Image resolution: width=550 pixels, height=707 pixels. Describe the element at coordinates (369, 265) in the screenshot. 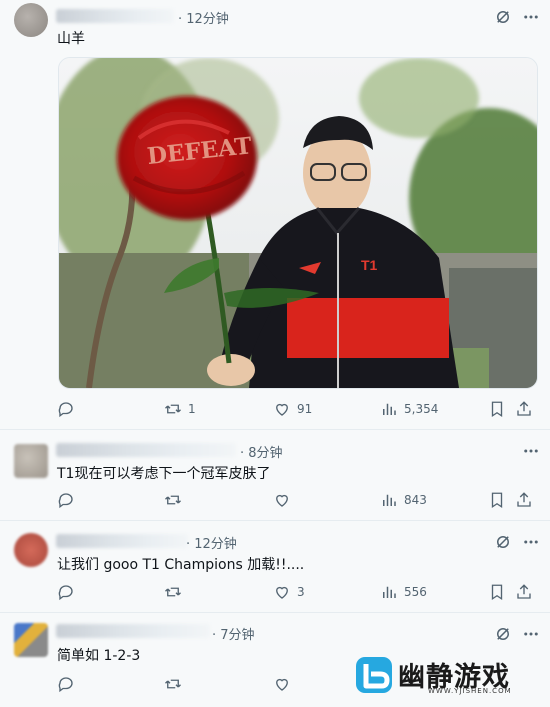

I see `jersey-logo: T1` at that location.